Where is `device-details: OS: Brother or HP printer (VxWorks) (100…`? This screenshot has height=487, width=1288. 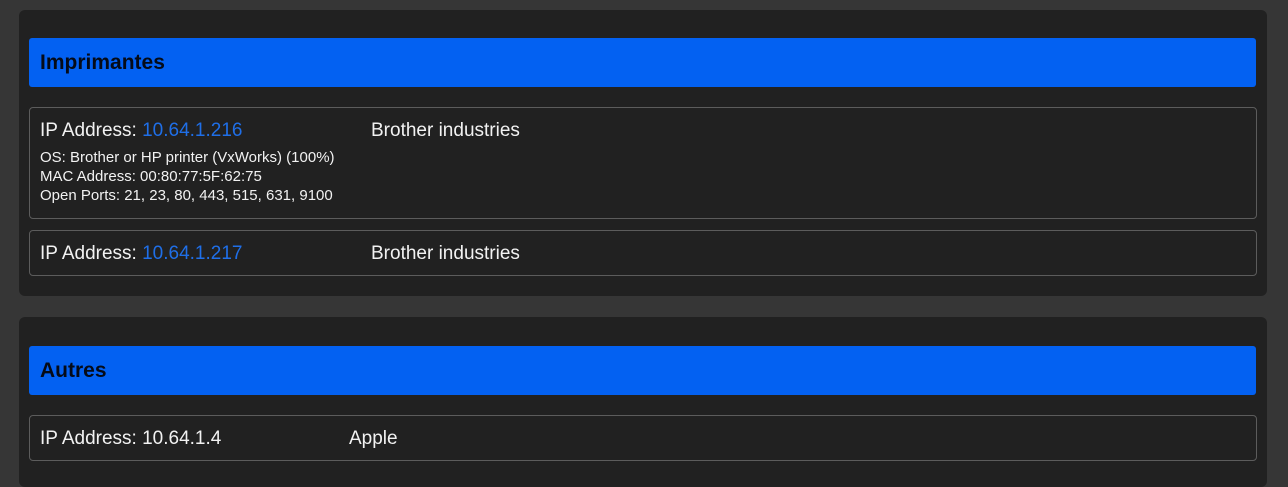 device-details: OS: Brother or HP printer (VxWorks) (100… is located at coordinates (187, 176).